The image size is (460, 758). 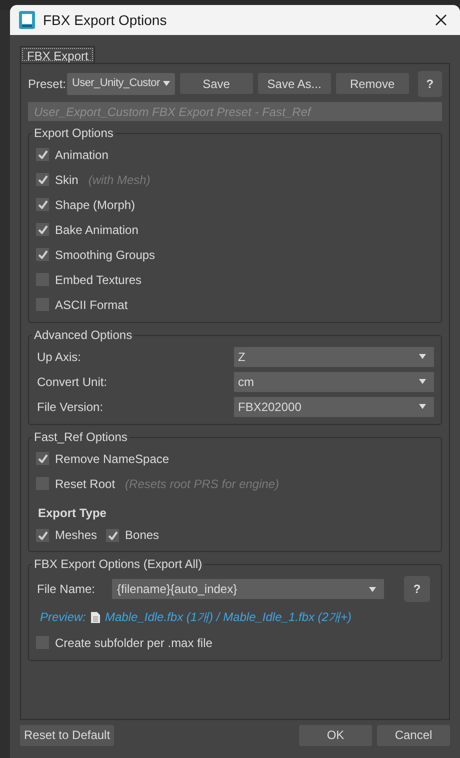 I want to click on group-title: Export Options, so click(x=73, y=133).